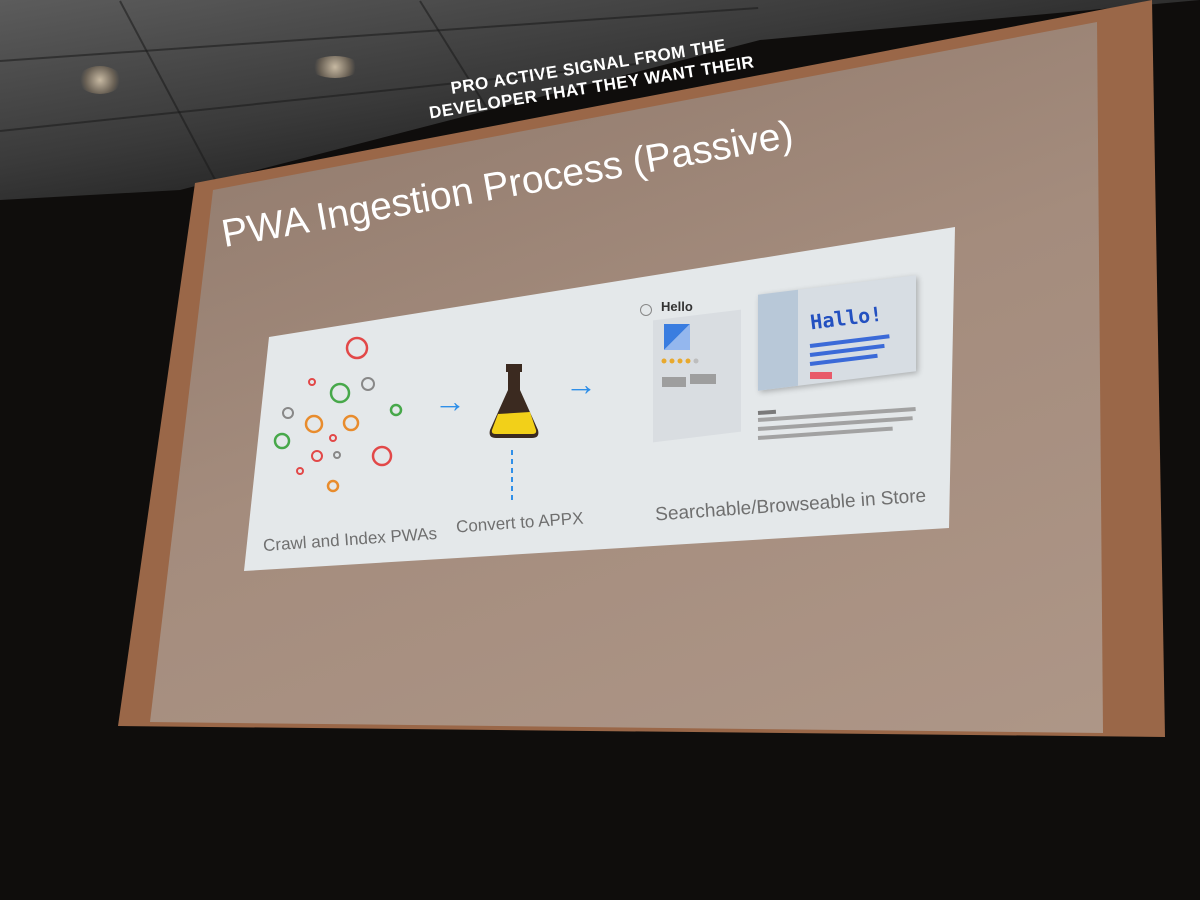  I want to click on preview-badge, so click(821, 375).